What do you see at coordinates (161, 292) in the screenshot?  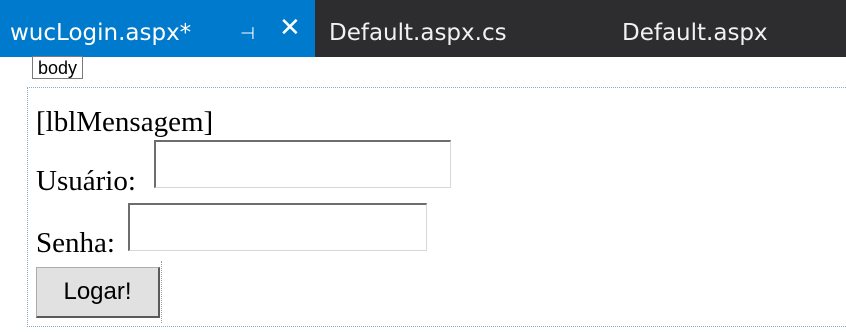 I see `divider` at bounding box center [161, 292].